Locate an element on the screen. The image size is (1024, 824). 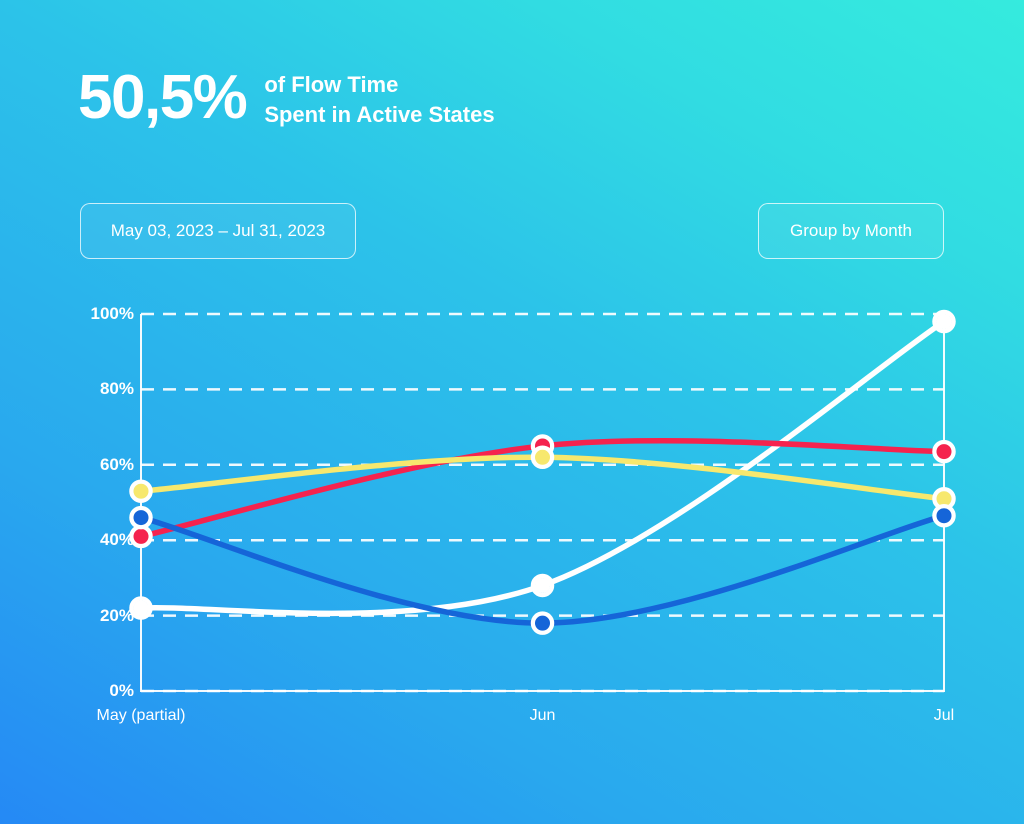
y-axis-tick: 0% is located at coordinates (121, 690).